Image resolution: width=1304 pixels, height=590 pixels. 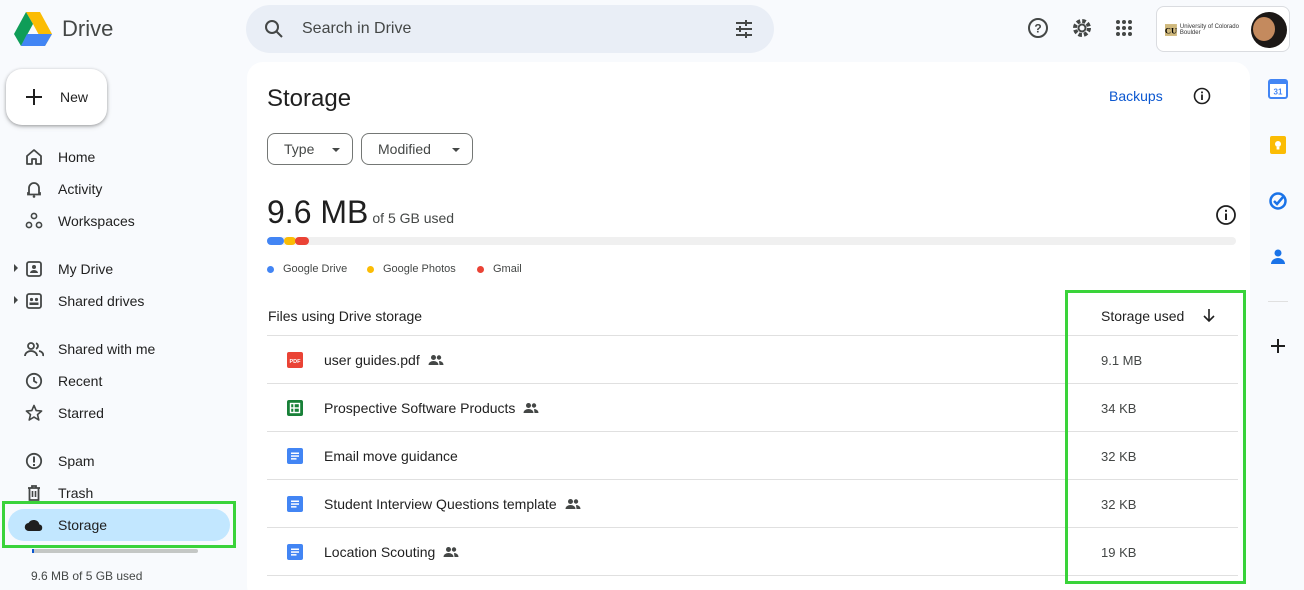 I want to click on bell-icon, so click(x=34, y=189).